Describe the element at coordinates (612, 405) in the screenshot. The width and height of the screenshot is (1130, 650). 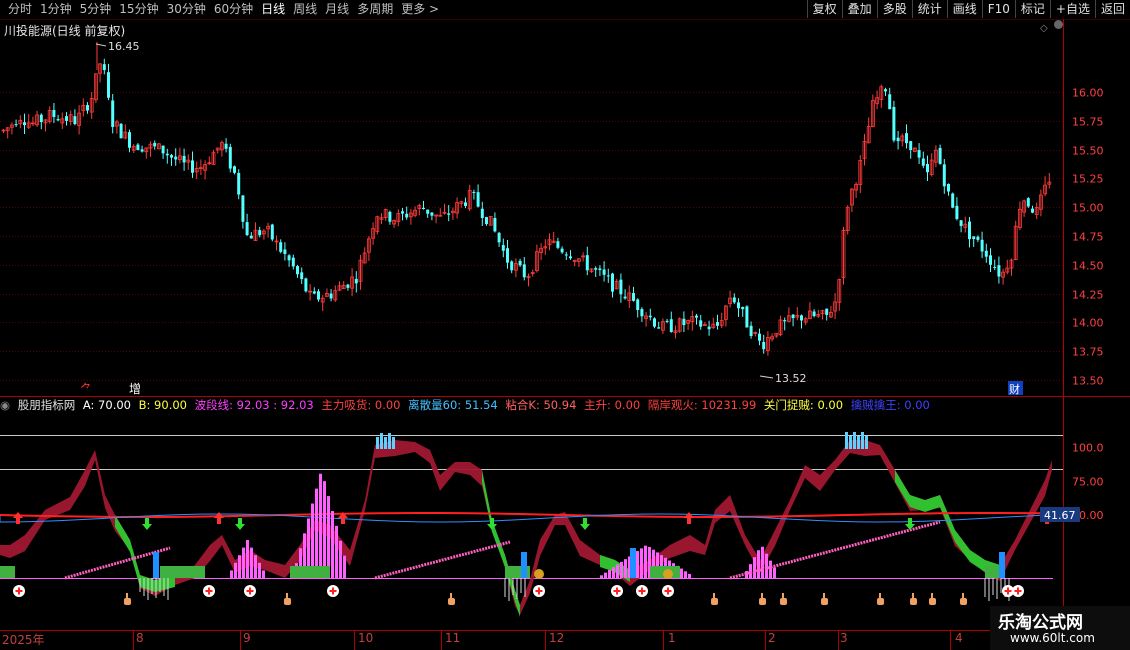
I see `ind-zhusheng: 主升: 0.00` at that location.